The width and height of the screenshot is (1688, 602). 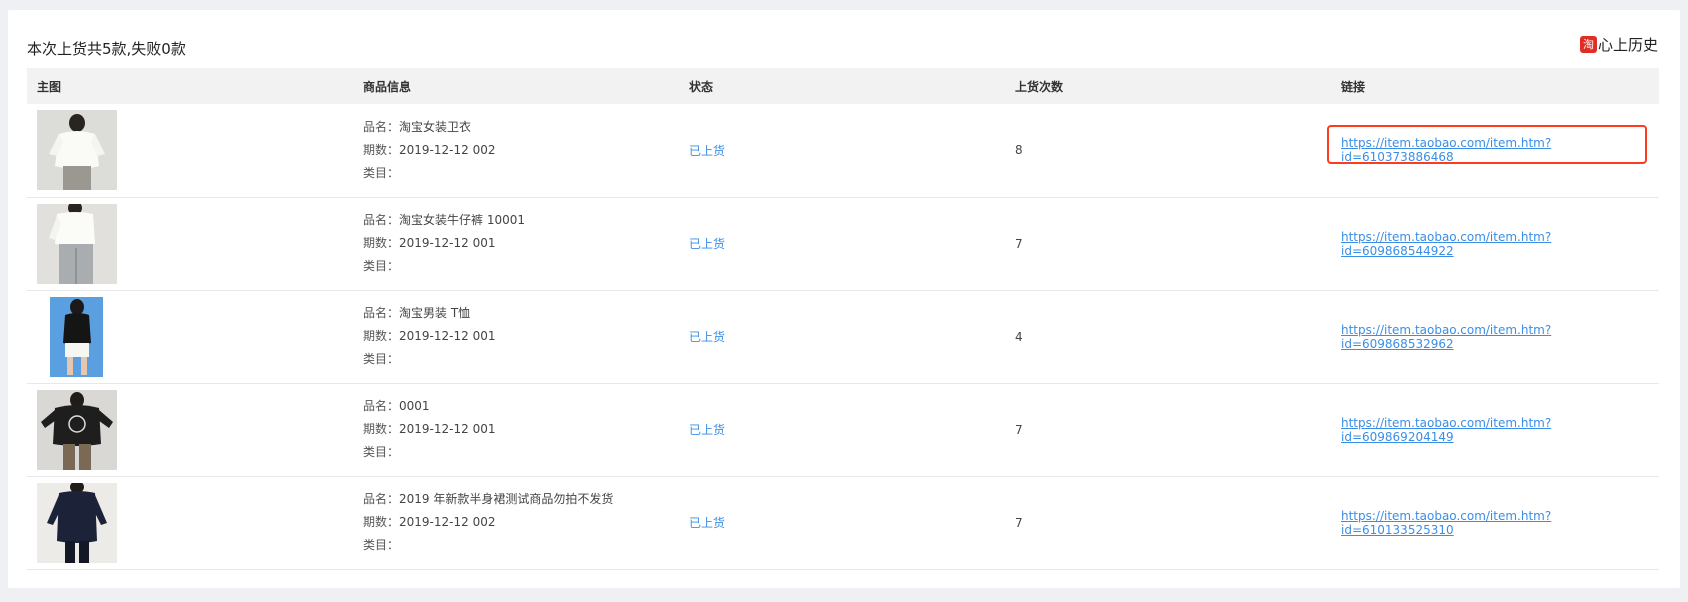 I want to click on history-link: 淘 心上历史, so click(x=1618, y=44).